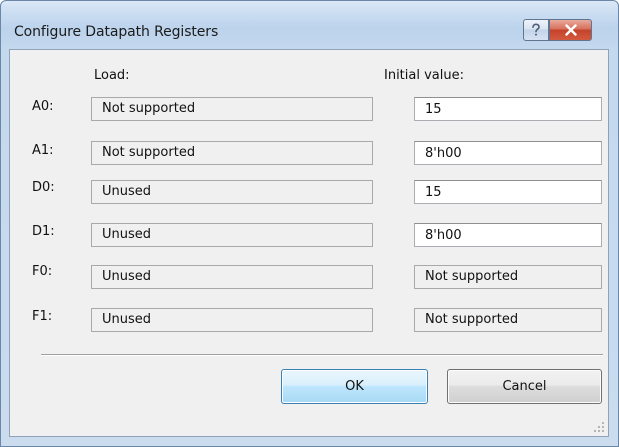 Image resolution: width=619 pixels, height=447 pixels. Describe the element at coordinates (112, 75) in the screenshot. I see `load-column-header: Load:` at that location.